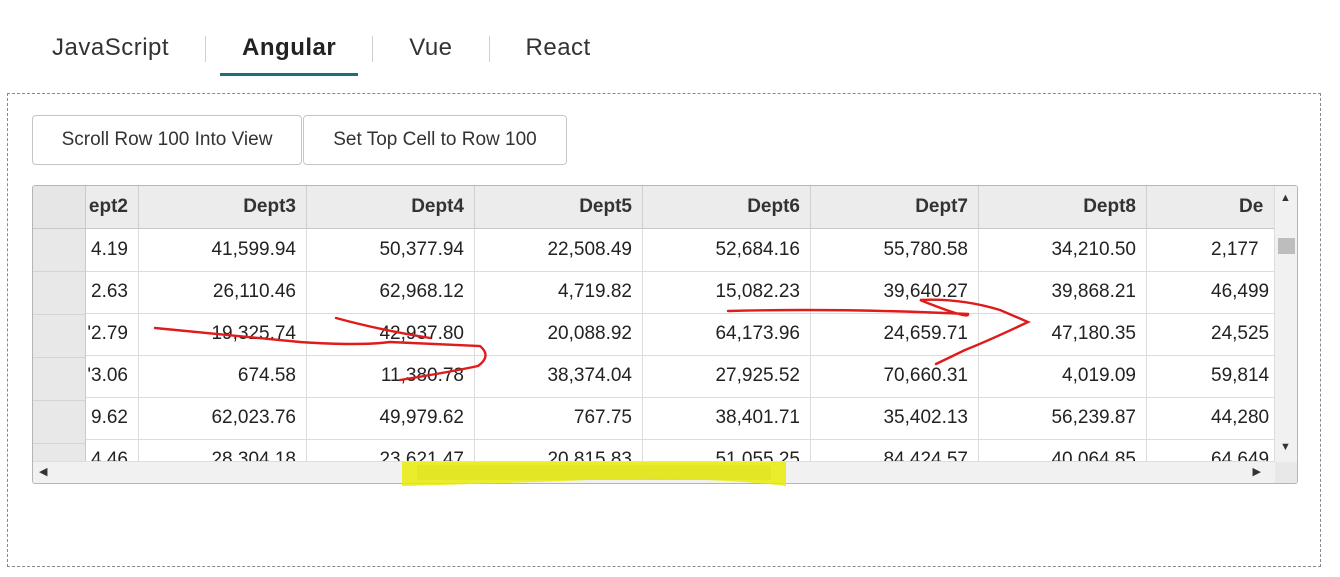 This screenshot has height=577, width=1340. I want to click on grid-cell: '3.06, so click(112, 376).